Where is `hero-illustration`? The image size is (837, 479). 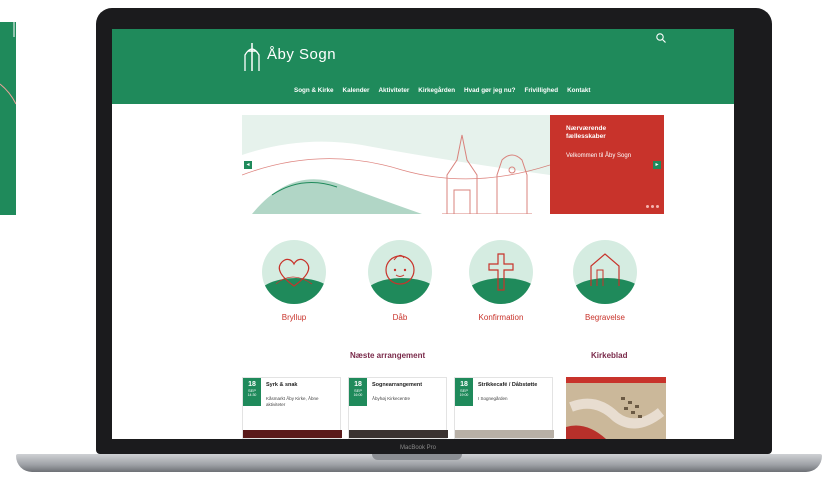 hero-illustration is located at coordinates (396, 174).